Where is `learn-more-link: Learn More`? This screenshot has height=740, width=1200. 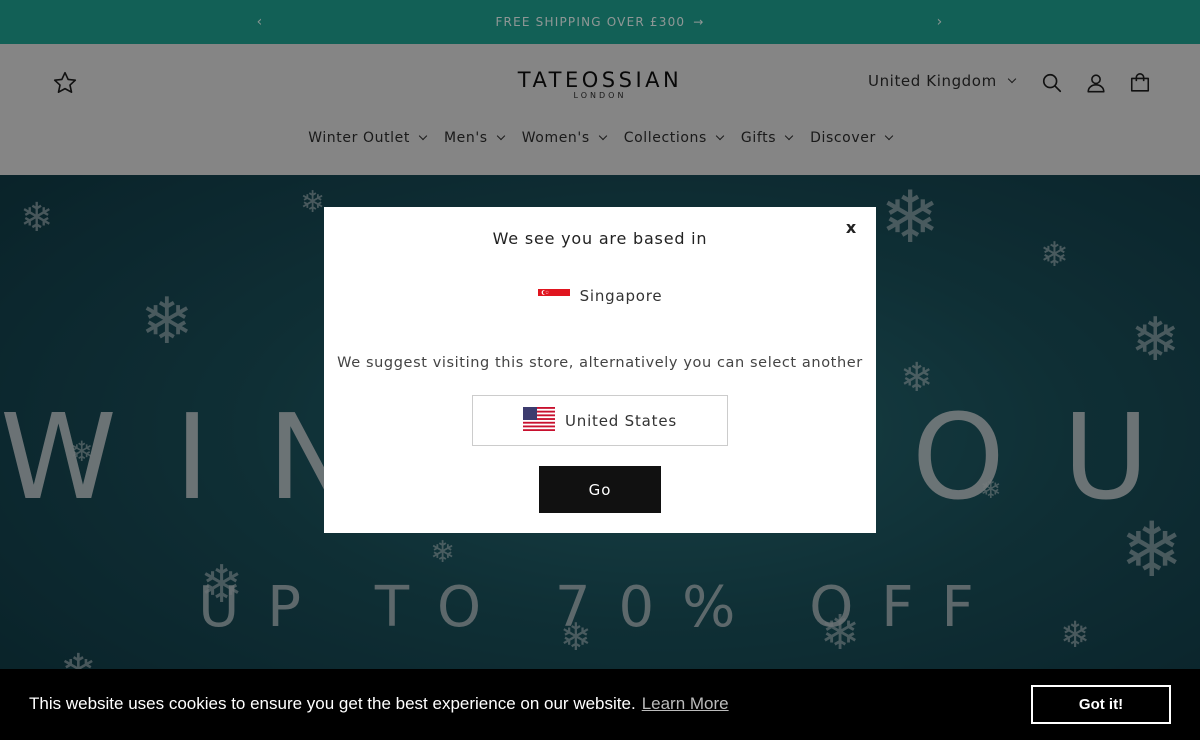
learn-more-link: Learn More is located at coordinates (685, 703).